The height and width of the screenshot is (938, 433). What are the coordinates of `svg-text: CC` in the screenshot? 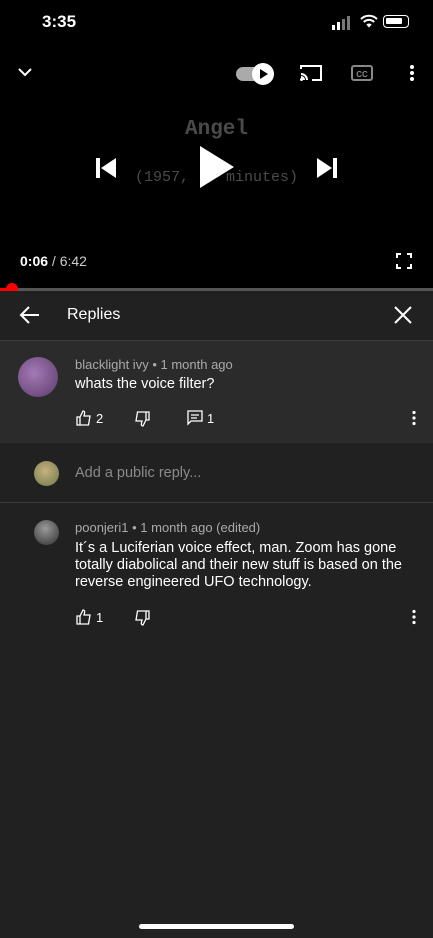 It's located at (362, 74).